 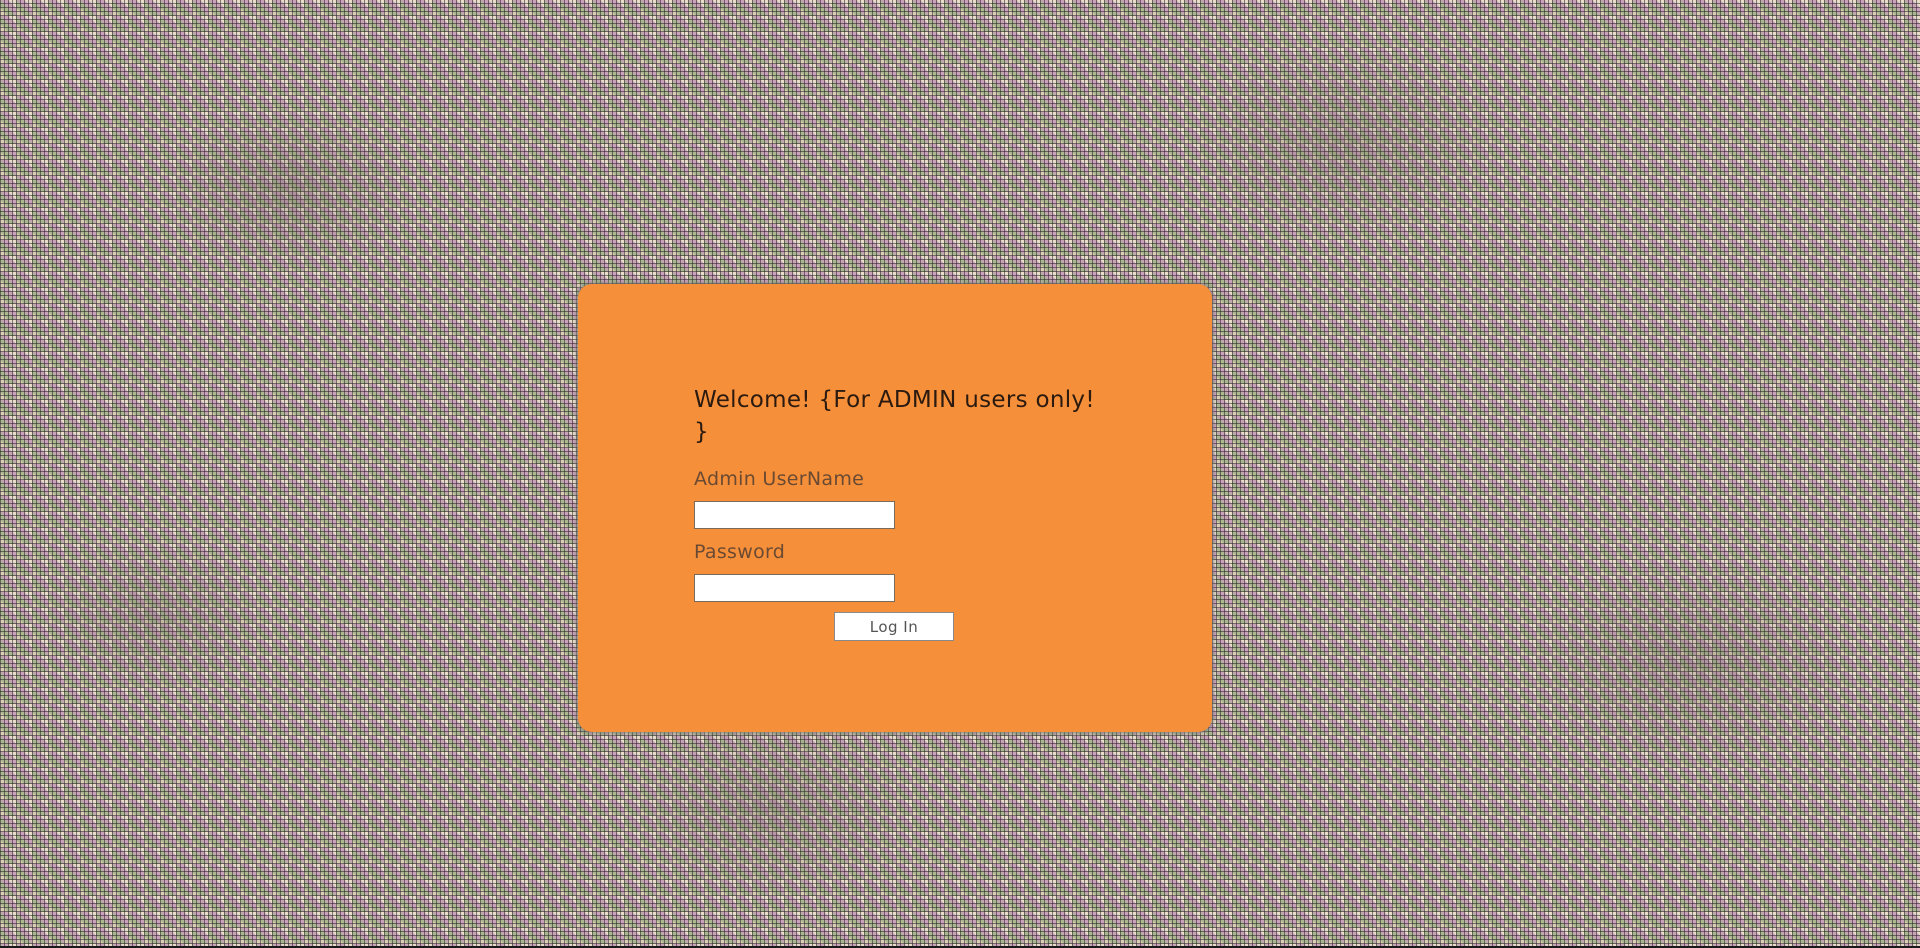 What do you see at coordinates (740, 552) in the screenshot?
I see `password-label: Password` at bounding box center [740, 552].